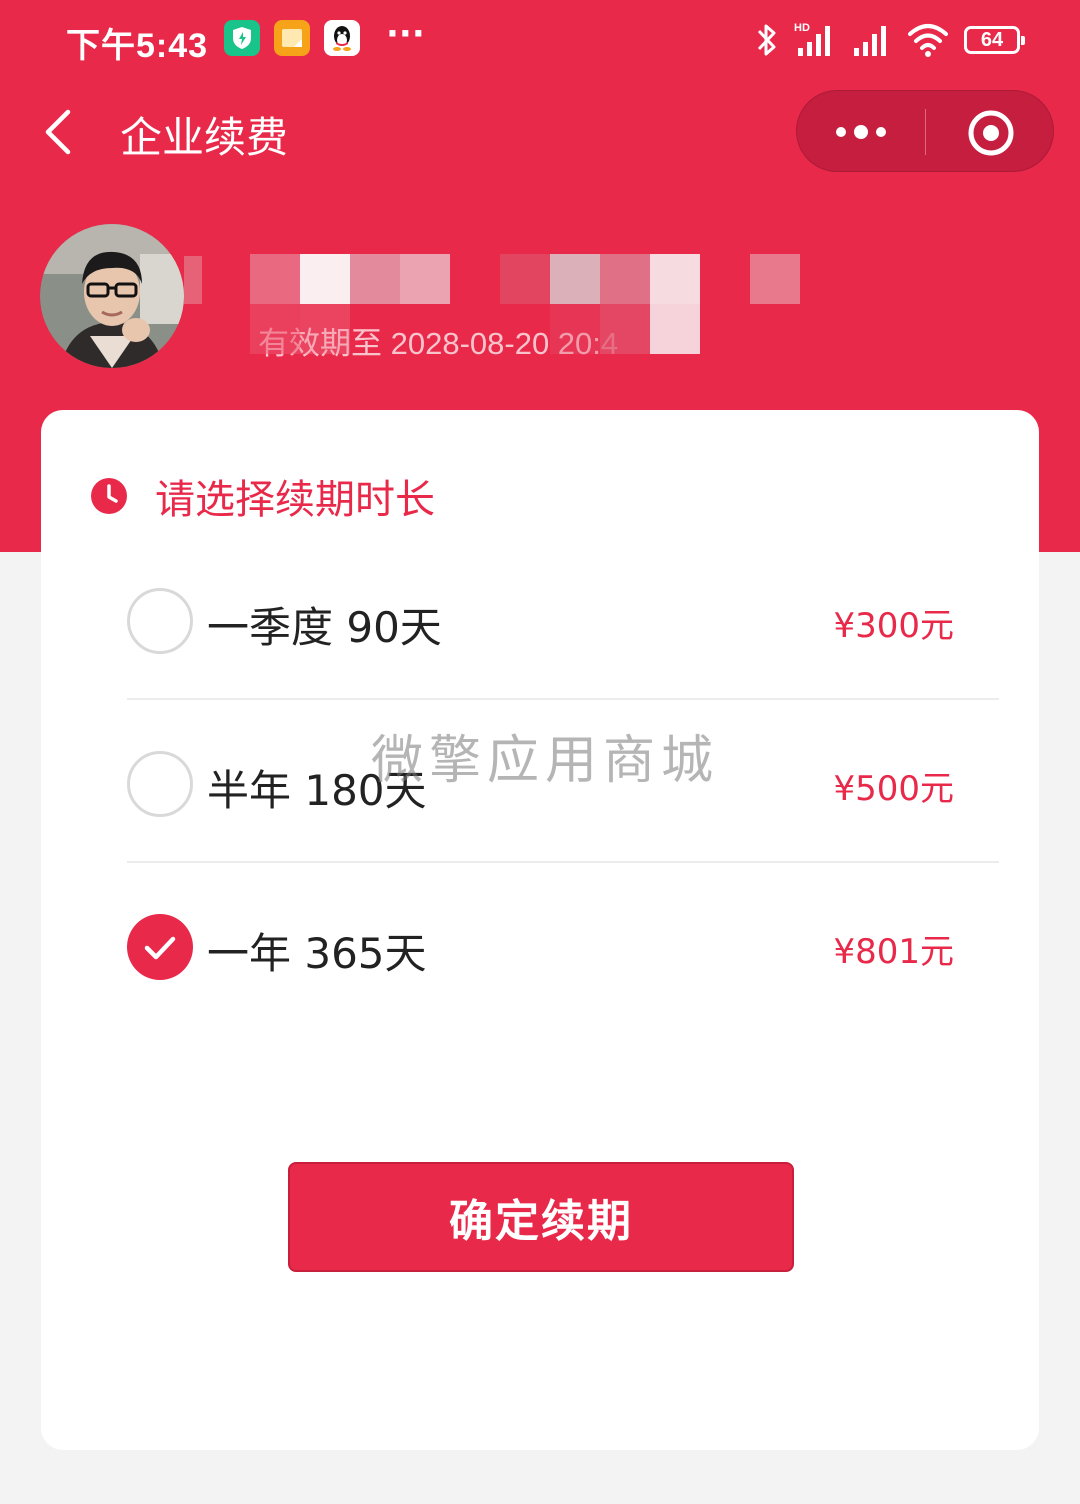 The width and height of the screenshot is (1080, 1504). I want to click on option-one-year: 一年 365天 ¥801元, so click(563, 994).